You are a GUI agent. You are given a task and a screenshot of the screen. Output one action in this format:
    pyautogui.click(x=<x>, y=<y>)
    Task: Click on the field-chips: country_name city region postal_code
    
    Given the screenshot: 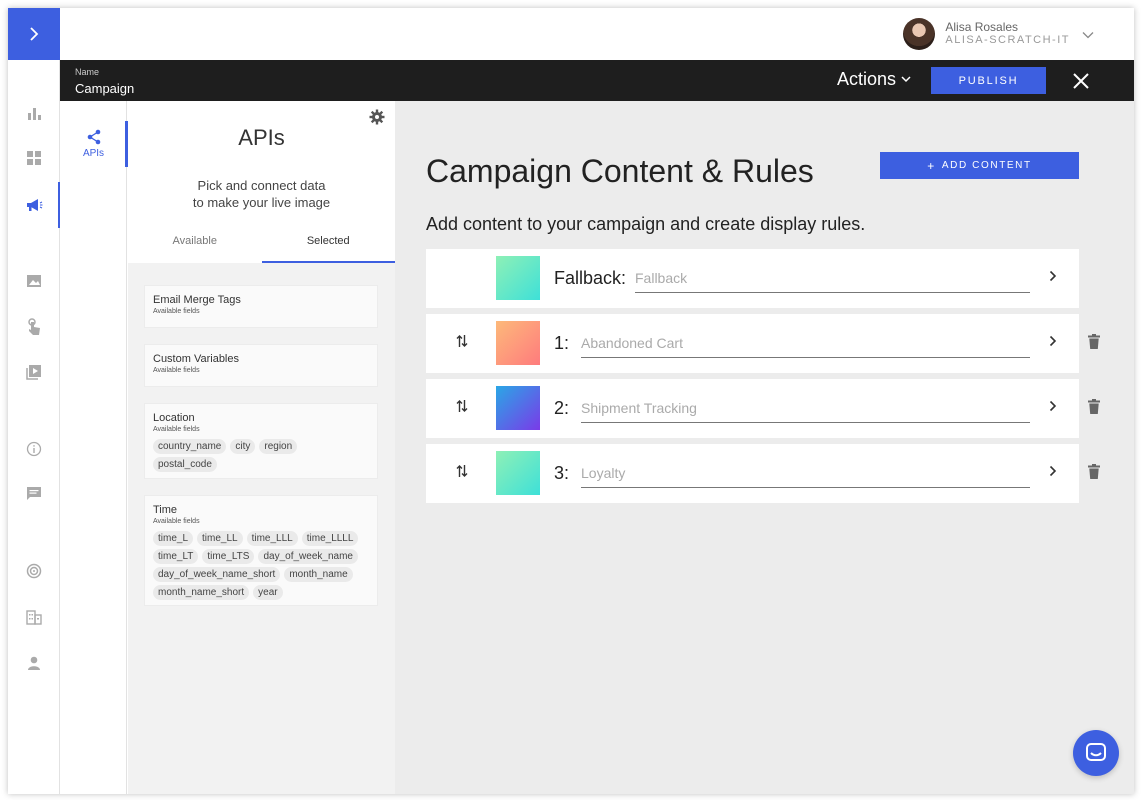 What is the action you would take?
    pyautogui.click(x=261, y=455)
    